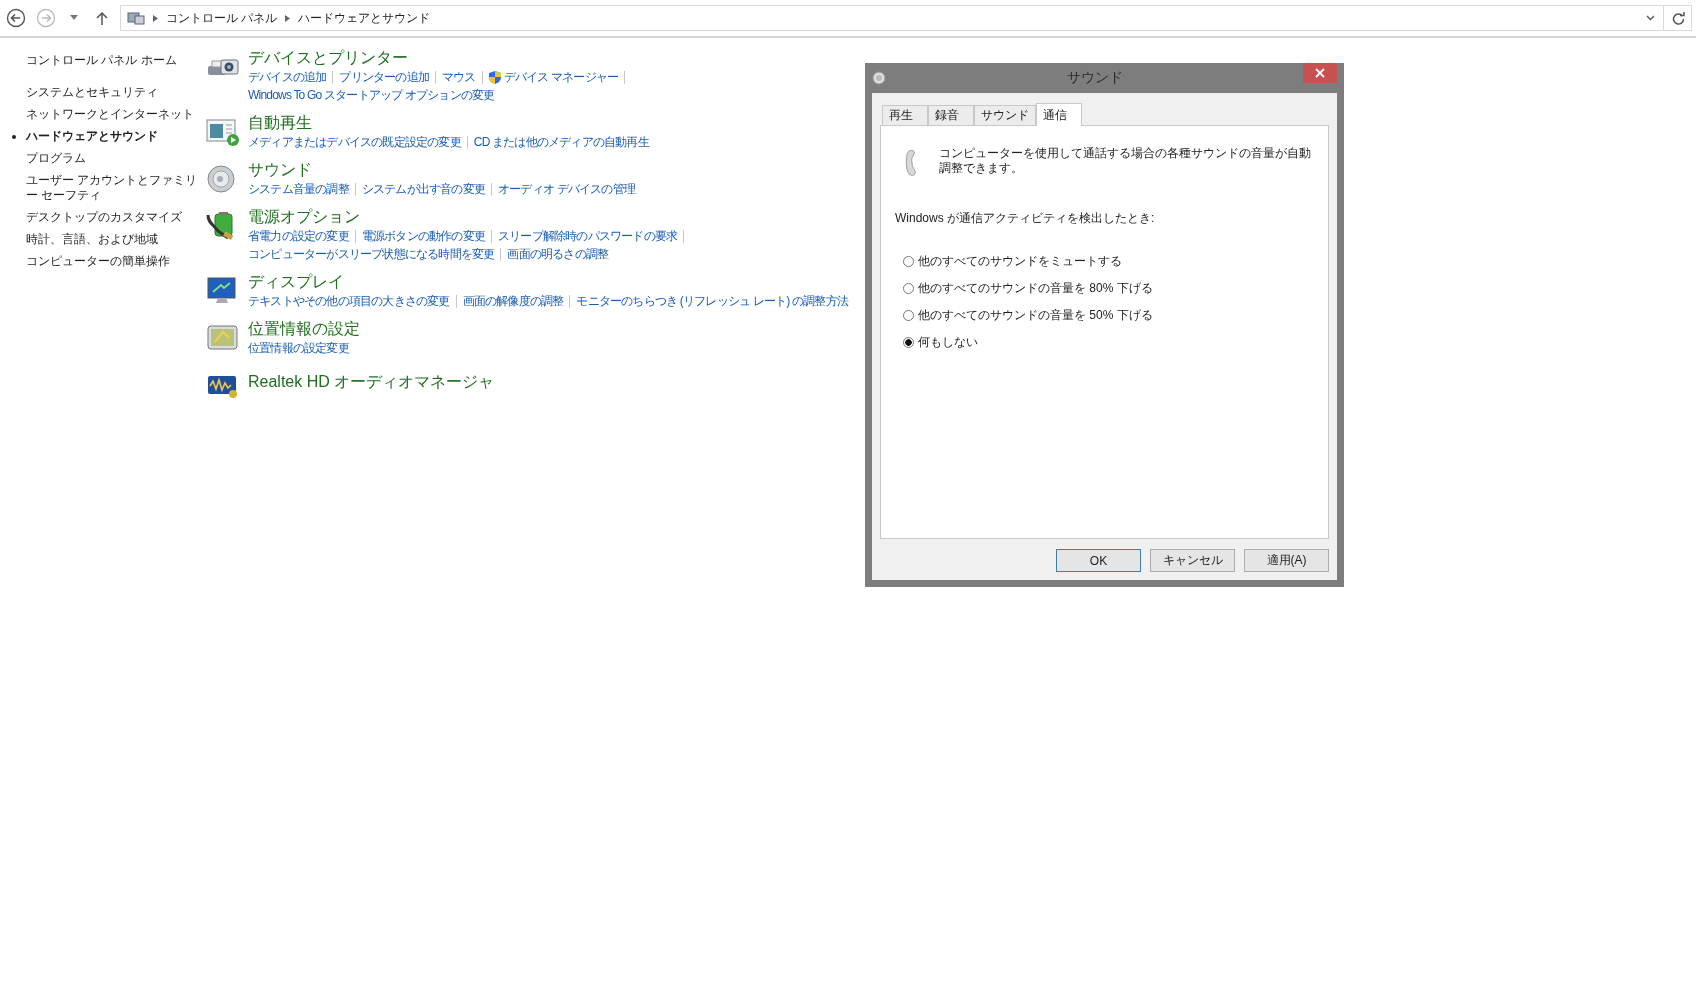  Describe the element at coordinates (92, 136) in the screenshot. I see `sidebar-item: ハードウェアとサウンド` at that location.